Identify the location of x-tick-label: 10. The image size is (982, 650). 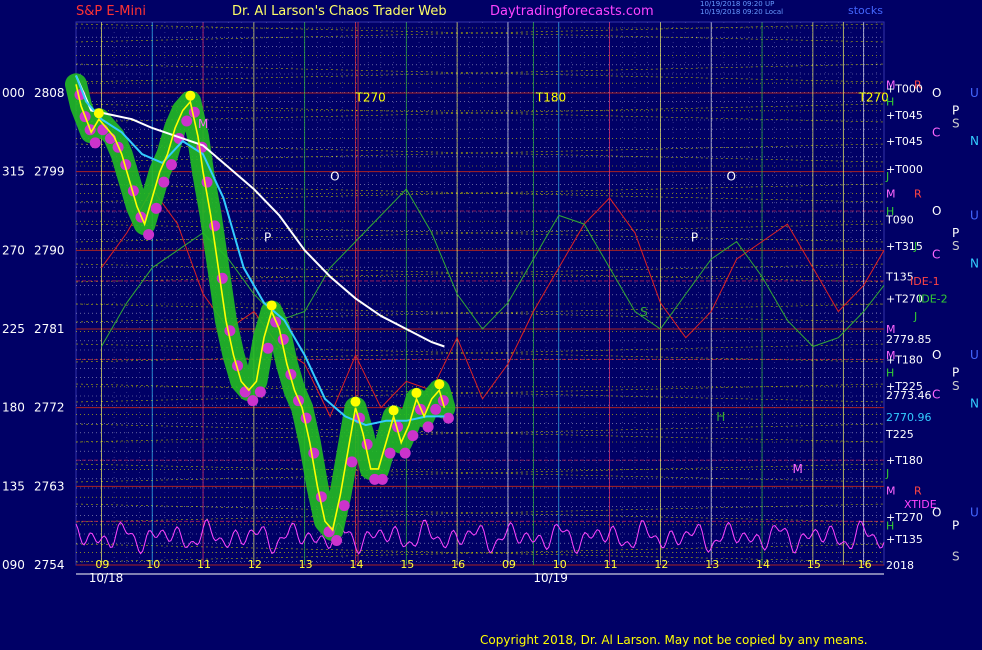
(153, 564).